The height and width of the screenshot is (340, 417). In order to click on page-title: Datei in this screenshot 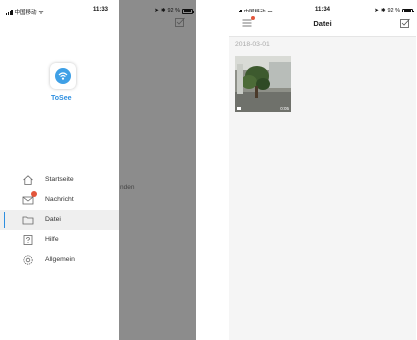, I will do `click(322, 23)`.